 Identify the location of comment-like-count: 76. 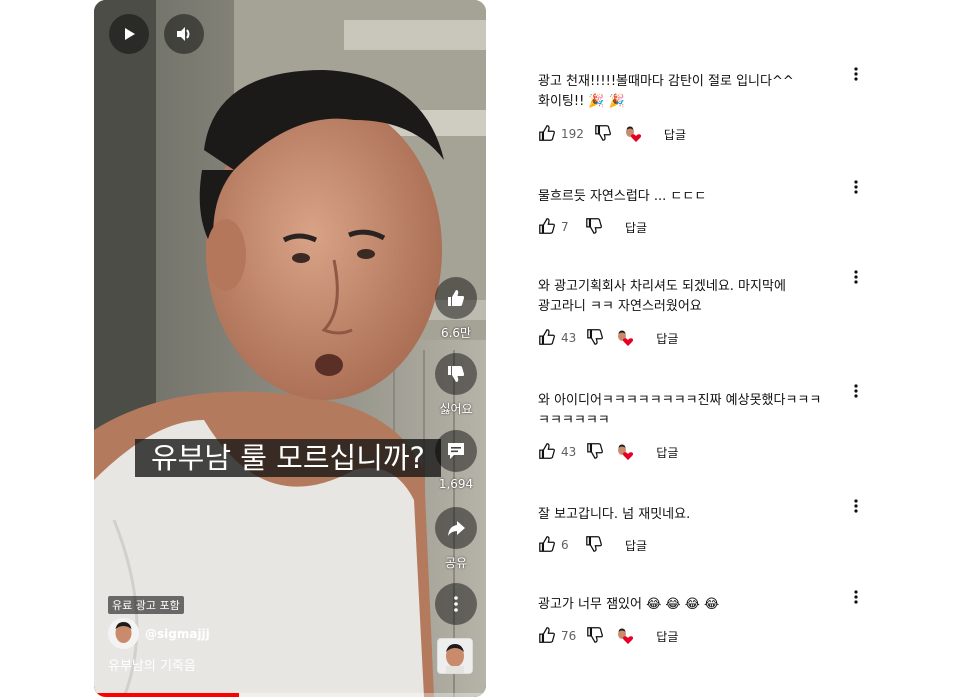
(569, 636).